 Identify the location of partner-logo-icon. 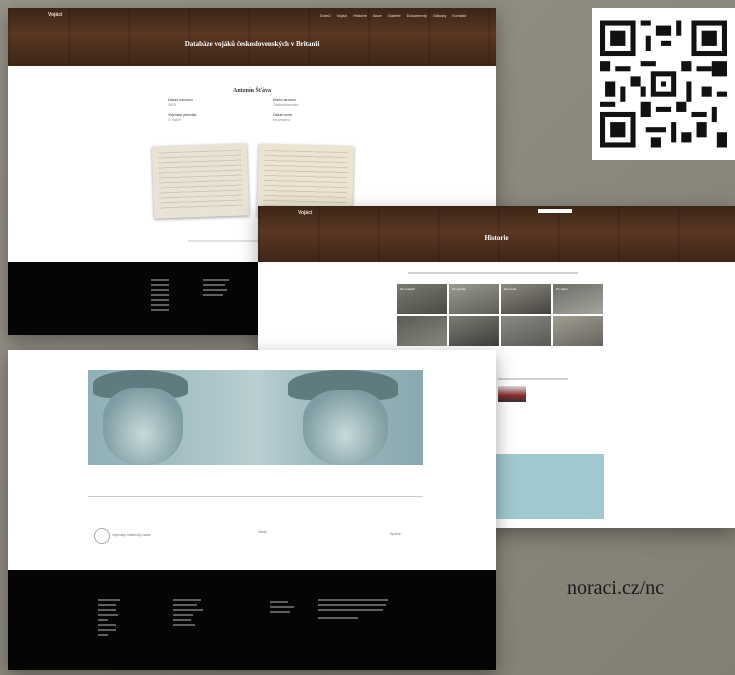
(102, 536).